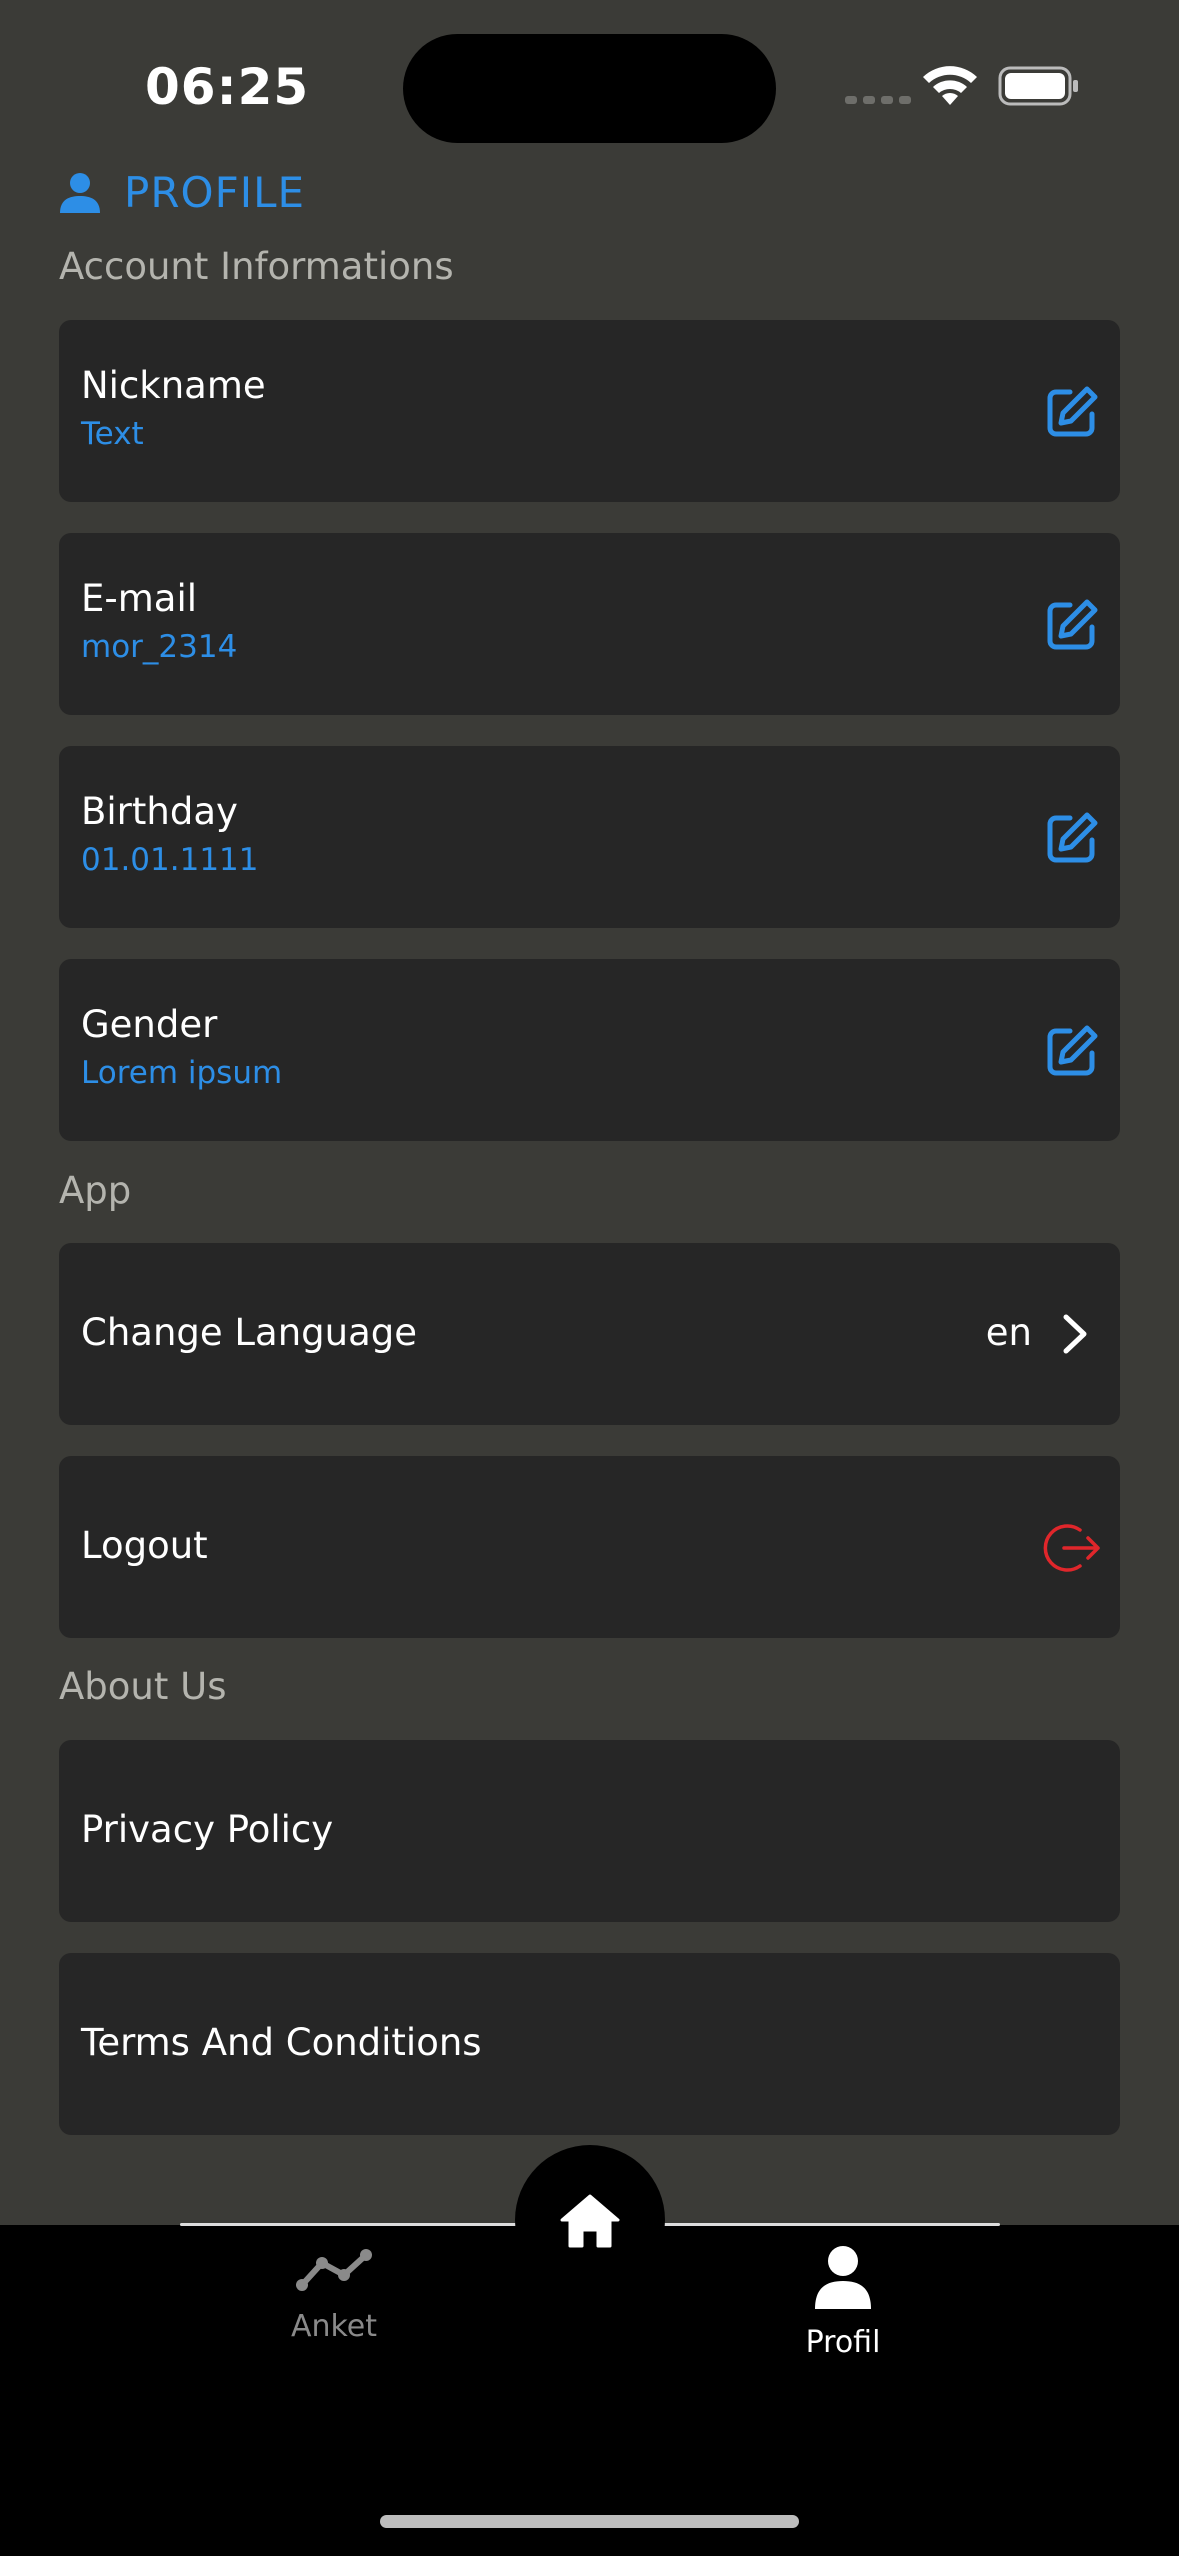 The width and height of the screenshot is (1179, 2556). I want to click on section-title-about: About Us, so click(143, 1686).